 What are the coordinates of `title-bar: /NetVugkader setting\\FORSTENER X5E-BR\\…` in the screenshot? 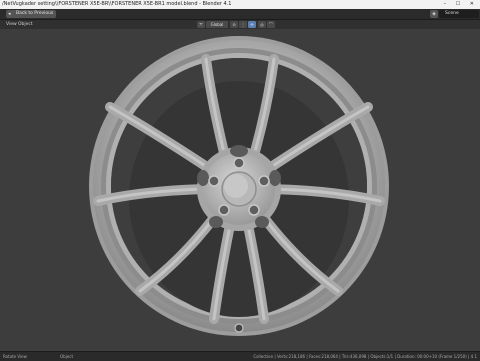 It's located at (240, 4).